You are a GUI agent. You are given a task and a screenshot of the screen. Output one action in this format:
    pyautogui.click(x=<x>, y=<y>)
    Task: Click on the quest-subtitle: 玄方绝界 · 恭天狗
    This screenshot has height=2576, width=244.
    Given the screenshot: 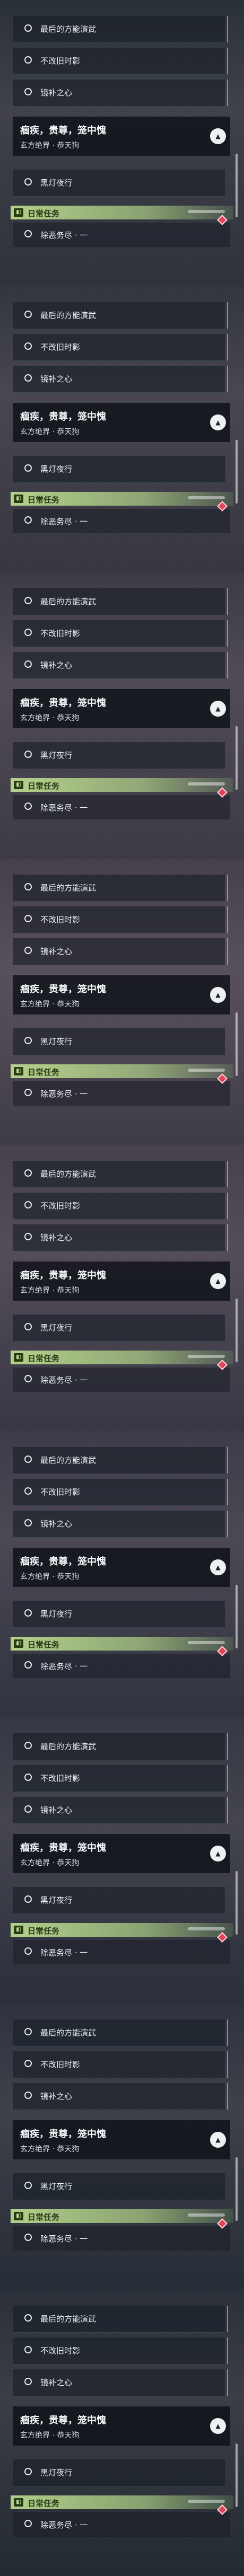 What is the action you would take?
    pyautogui.click(x=50, y=146)
    